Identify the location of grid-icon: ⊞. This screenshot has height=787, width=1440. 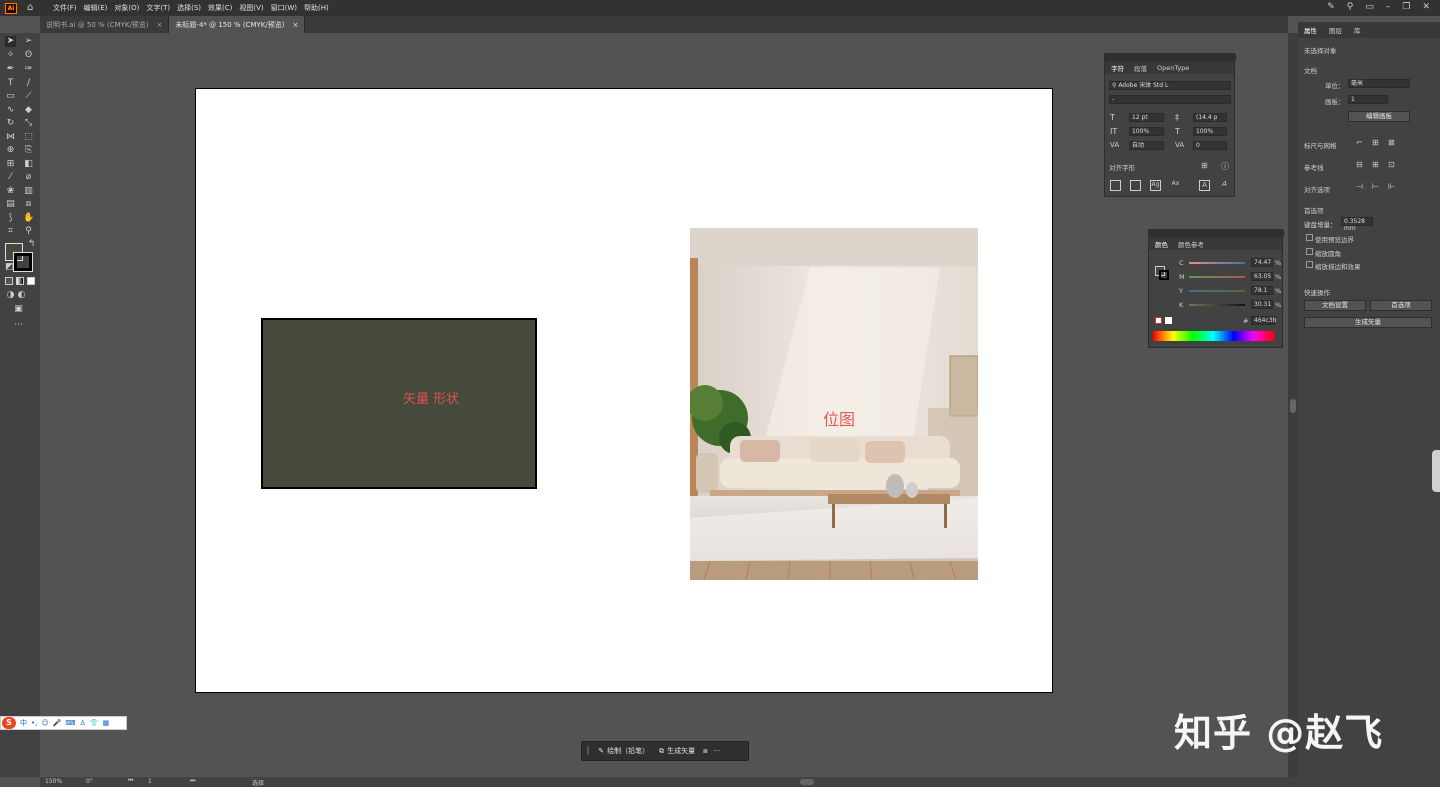
(1375, 142).